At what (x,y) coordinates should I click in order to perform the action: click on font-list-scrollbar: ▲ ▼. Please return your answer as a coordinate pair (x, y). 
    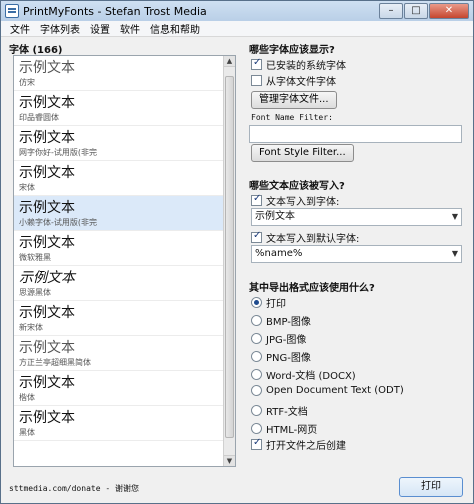
    Looking at the image, I should click on (229, 261).